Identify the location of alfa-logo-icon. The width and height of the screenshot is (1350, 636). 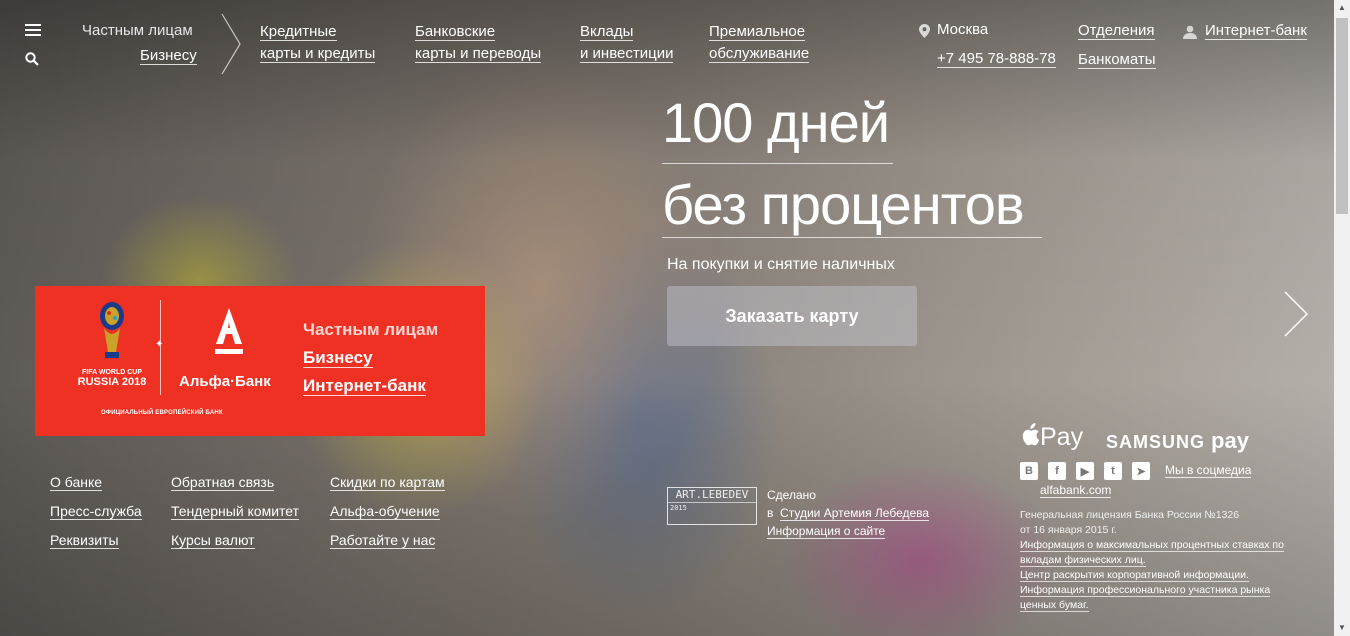
(229, 331).